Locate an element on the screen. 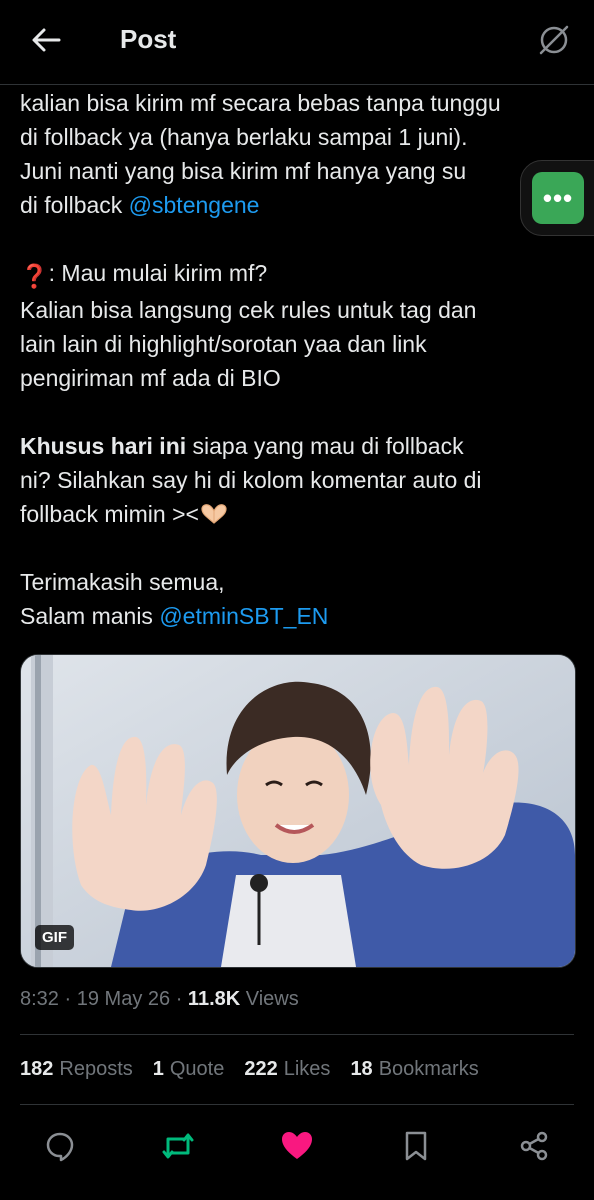 The width and height of the screenshot is (594, 1200). repost-icon is located at coordinates (178, 1146).